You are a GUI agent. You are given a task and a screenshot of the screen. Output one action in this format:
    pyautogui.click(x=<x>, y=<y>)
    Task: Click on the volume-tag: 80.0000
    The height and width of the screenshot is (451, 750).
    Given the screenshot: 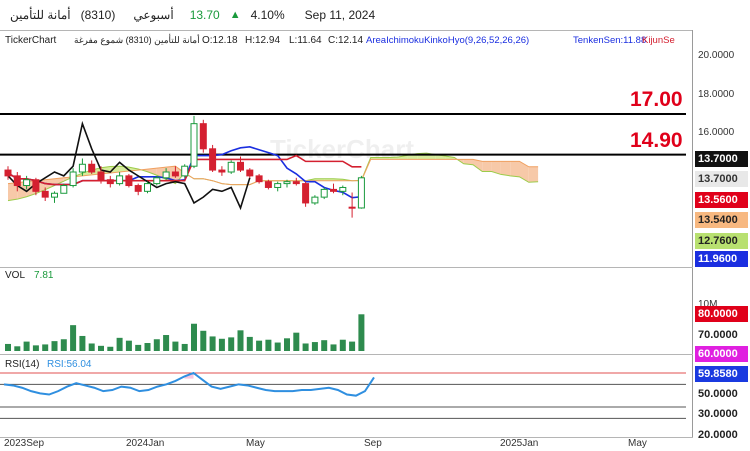 What is the action you would take?
    pyautogui.click(x=721, y=314)
    